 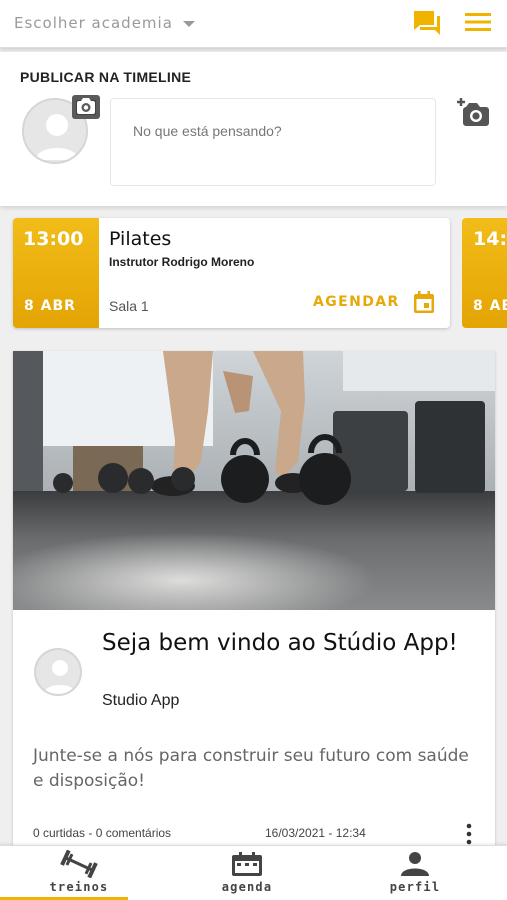 I want to click on post-date: 16/03/2021 - 12:34, so click(x=315, y=833).